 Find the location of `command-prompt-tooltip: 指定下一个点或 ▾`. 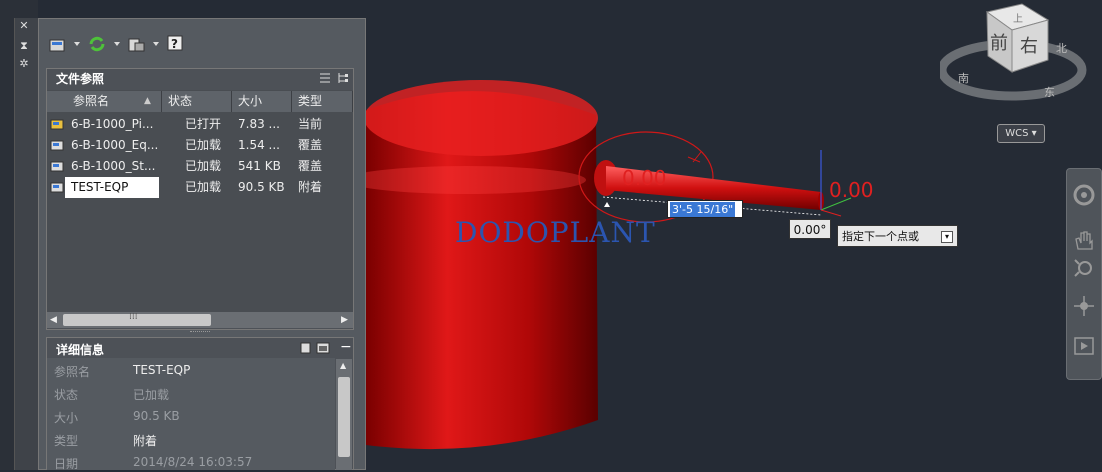

command-prompt-tooltip: 指定下一个点或 ▾ is located at coordinates (897, 236).